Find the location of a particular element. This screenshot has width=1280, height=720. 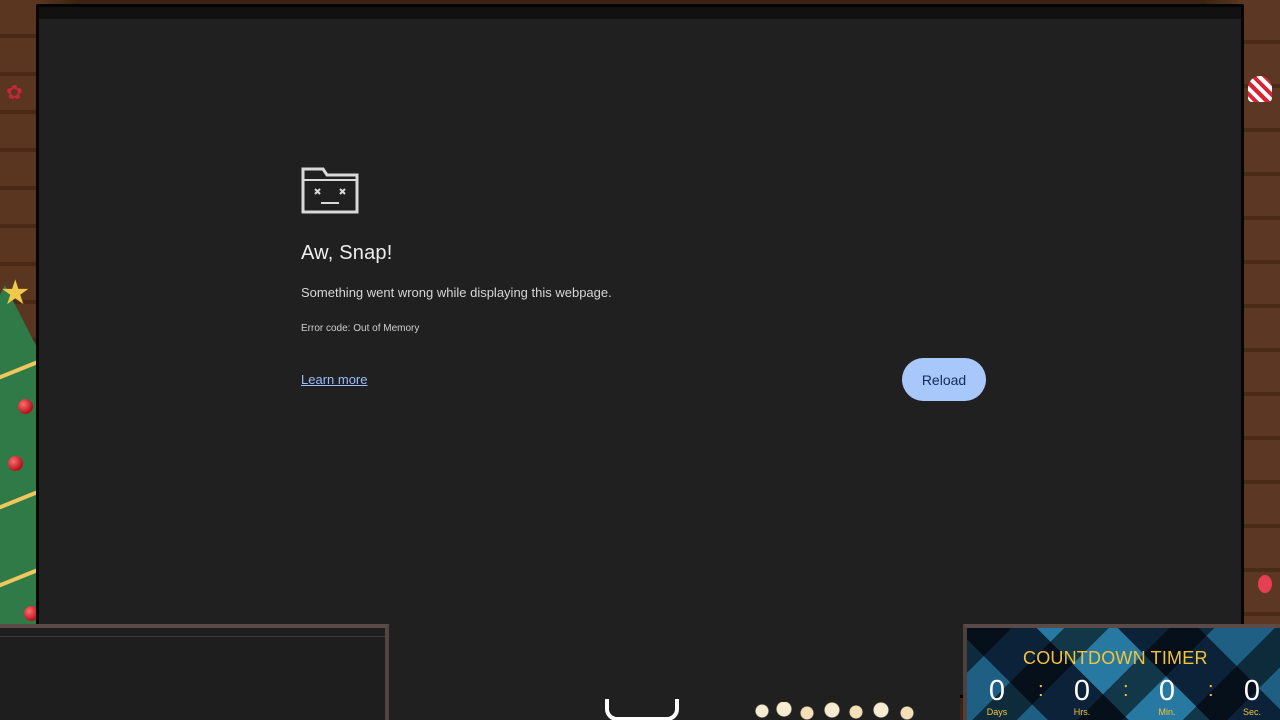

error-code: Error code: Out of Memory is located at coordinates (360, 328).